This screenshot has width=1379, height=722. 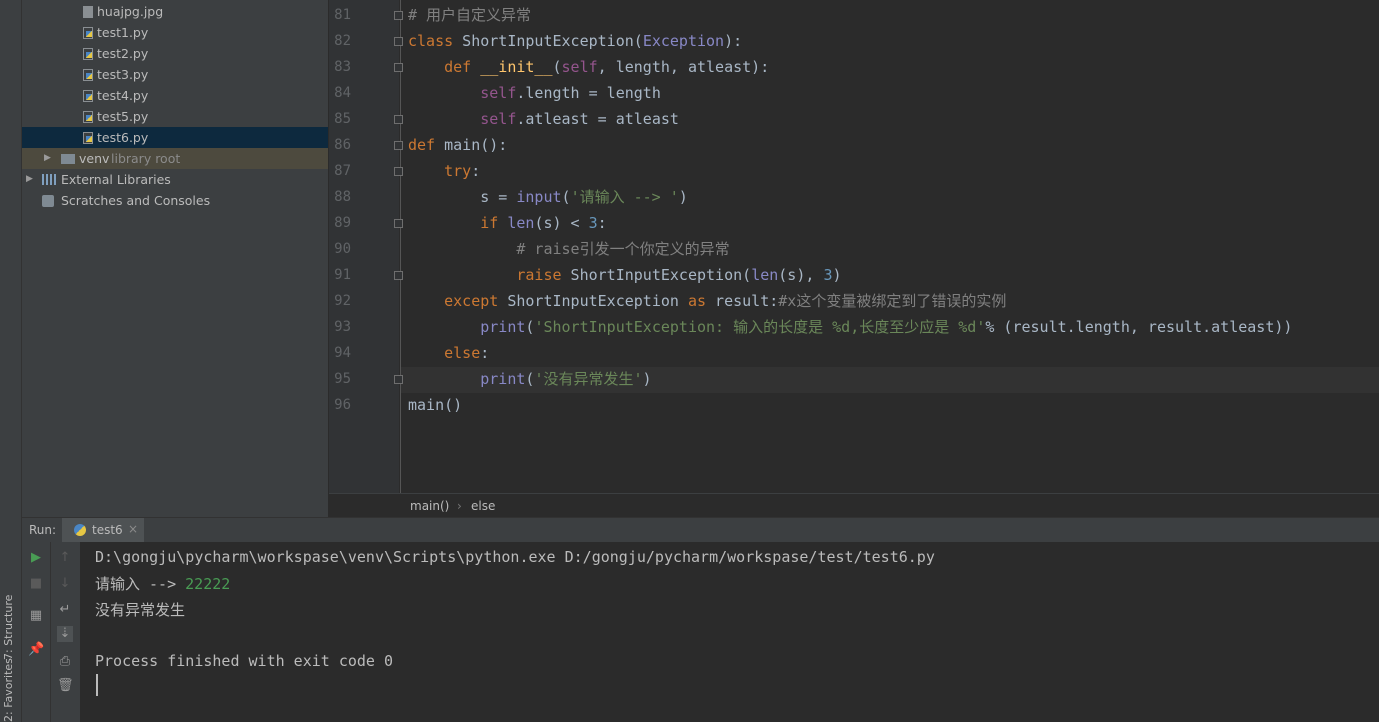 What do you see at coordinates (435, 405) in the screenshot?
I see `code-line: main()` at bounding box center [435, 405].